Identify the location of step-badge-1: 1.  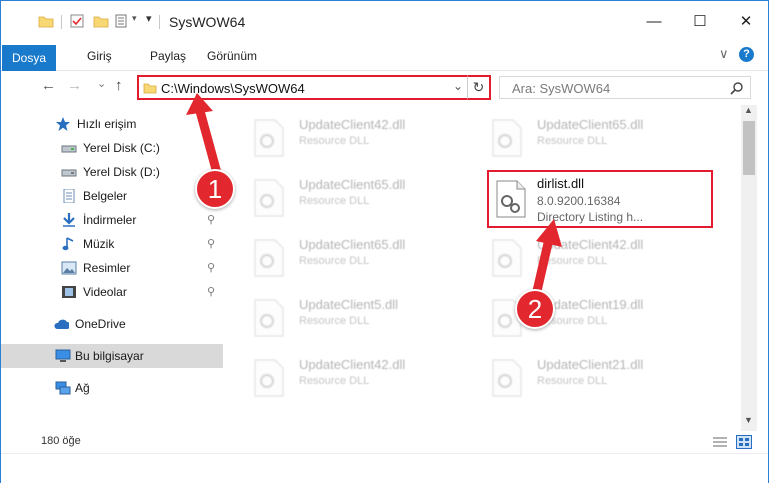
(215, 189).